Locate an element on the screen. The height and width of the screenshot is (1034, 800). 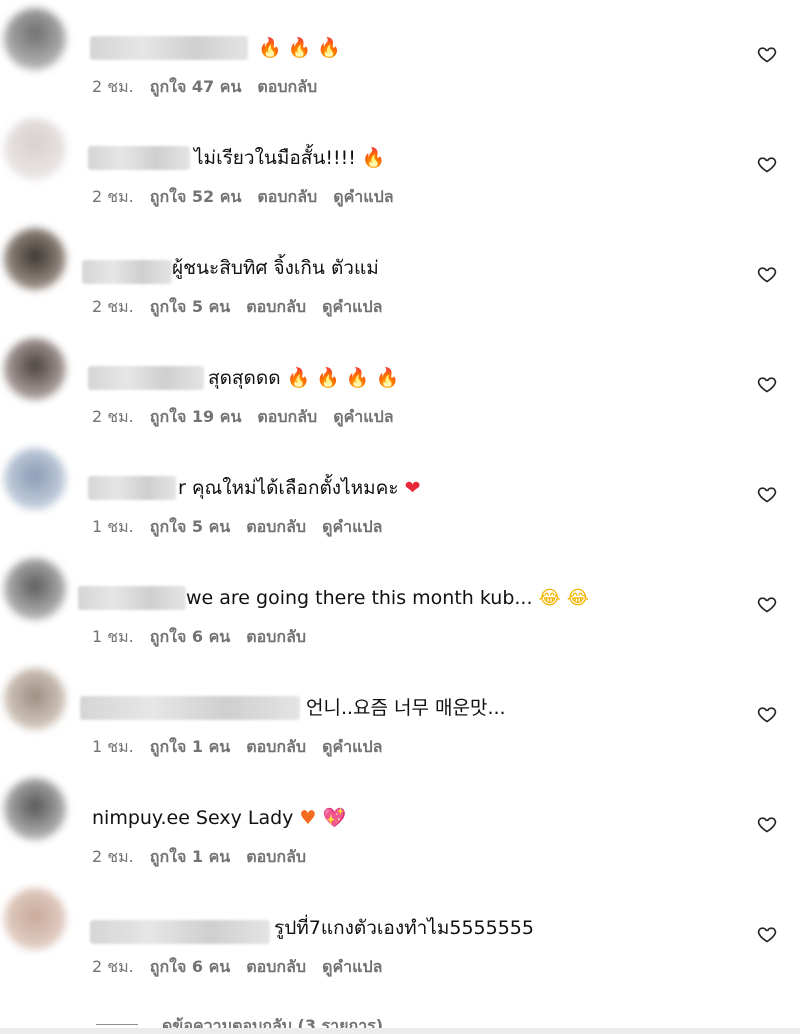
comment-meta: 2 ชม. ถูกใจ 1 คน ตอบกลับ is located at coordinates (207, 857).